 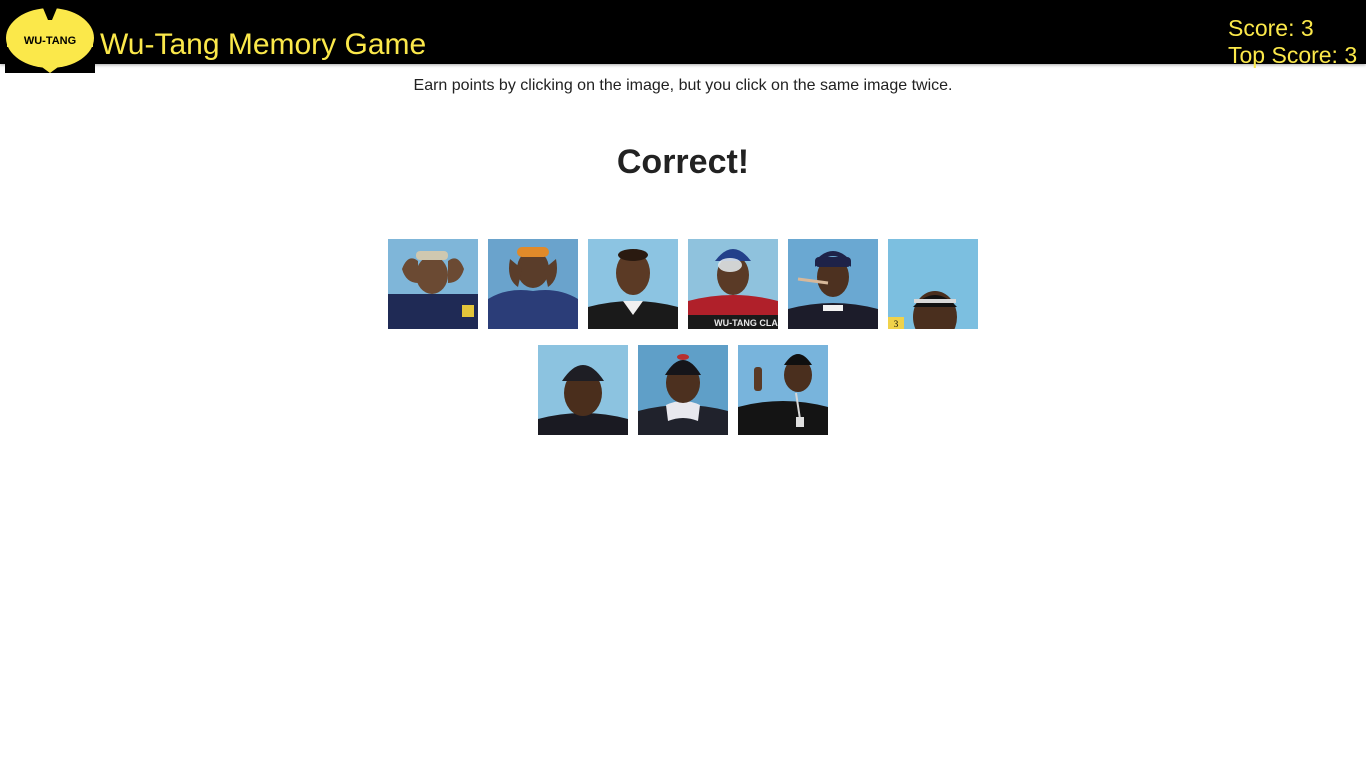 What do you see at coordinates (746, 323) in the screenshot?
I see `card-4-caption: WU-TANG CLA` at bounding box center [746, 323].